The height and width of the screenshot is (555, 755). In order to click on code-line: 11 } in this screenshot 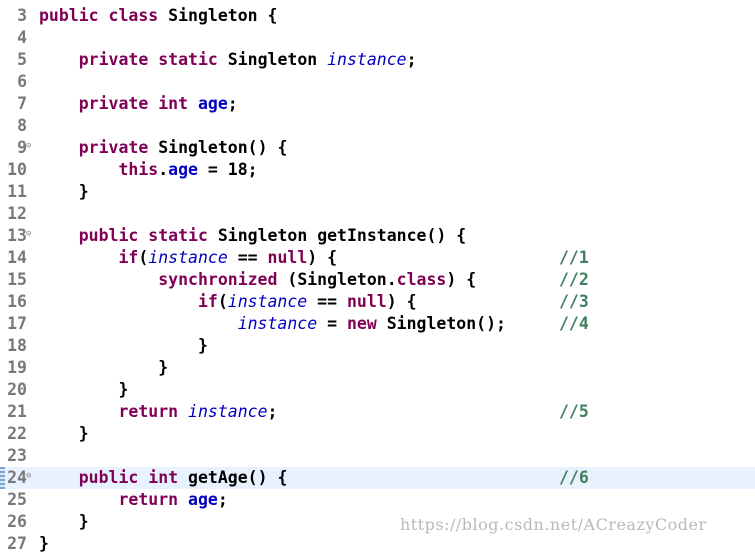, I will do `click(377, 192)`.